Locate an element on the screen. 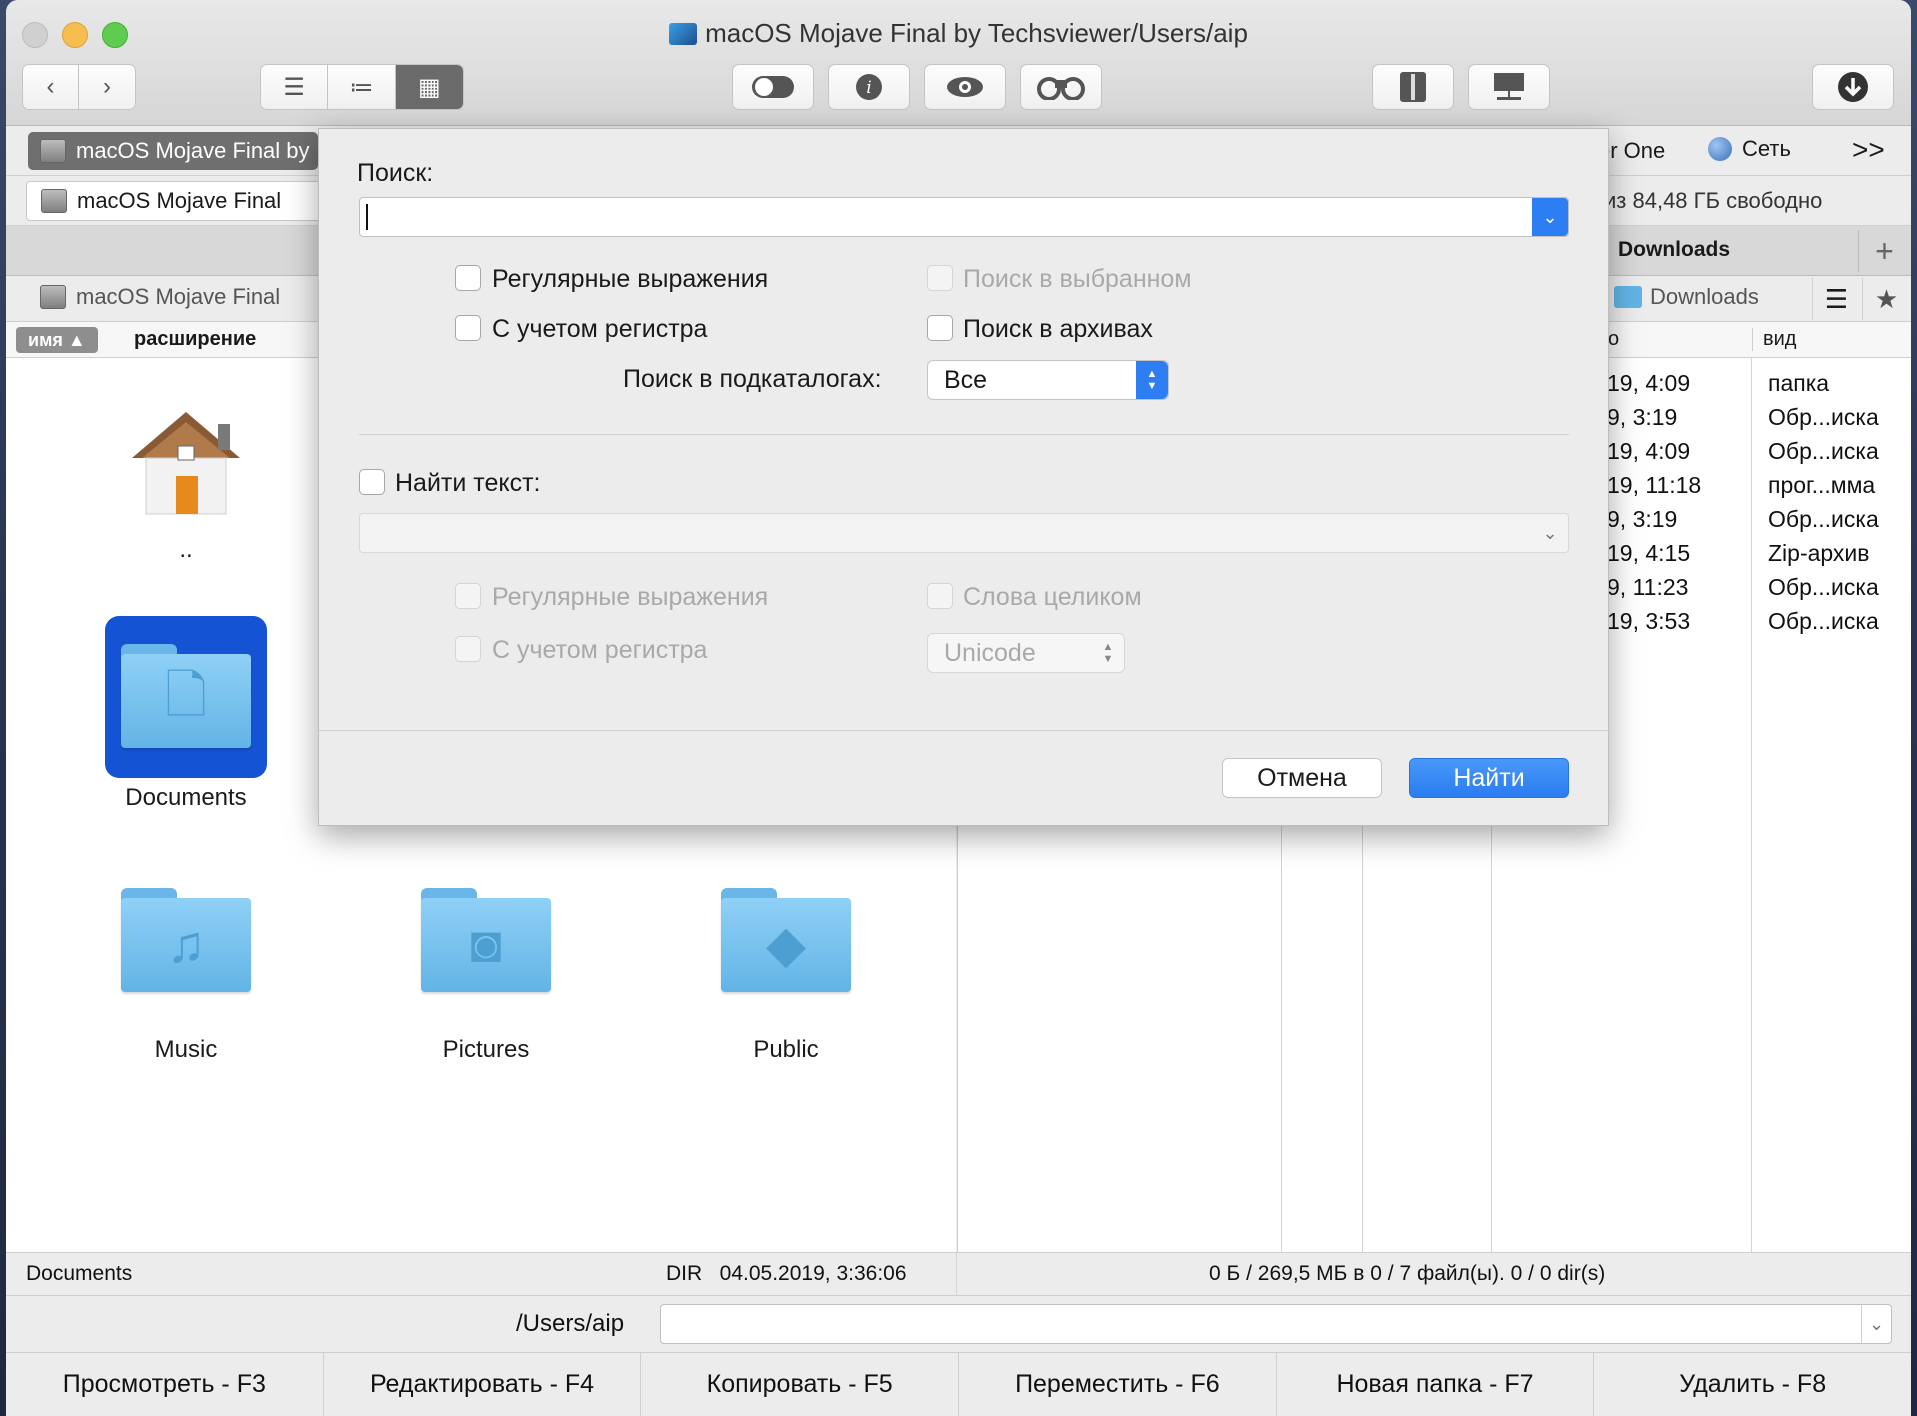 The width and height of the screenshot is (1917, 1416). svg-text: i is located at coordinates (868, 88).